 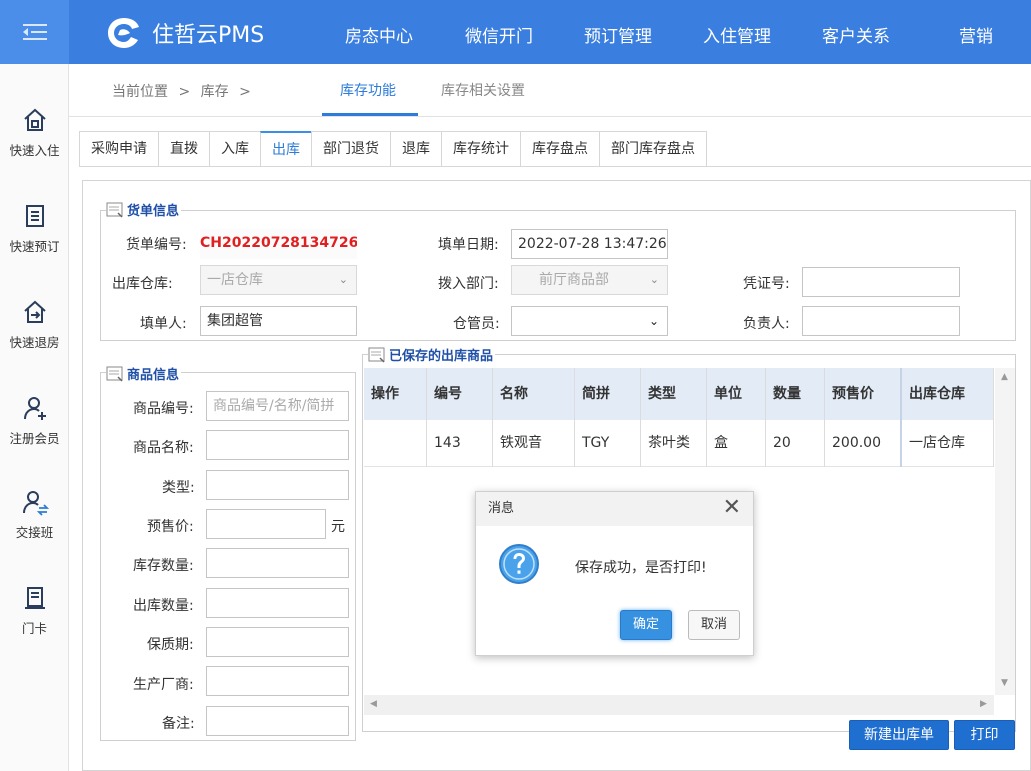 What do you see at coordinates (559, 149) in the screenshot?
I see `tab-stocktaking: 库存盘点` at bounding box center [559, 149].